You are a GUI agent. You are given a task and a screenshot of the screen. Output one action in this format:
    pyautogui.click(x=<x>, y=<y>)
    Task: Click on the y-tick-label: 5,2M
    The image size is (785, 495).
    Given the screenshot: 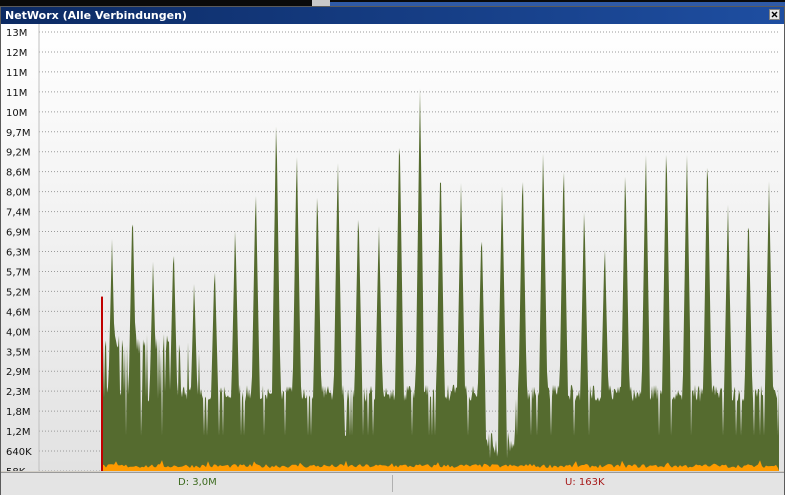 What is the action you would take?
    pyautogui.click(x=18, y=292)
    